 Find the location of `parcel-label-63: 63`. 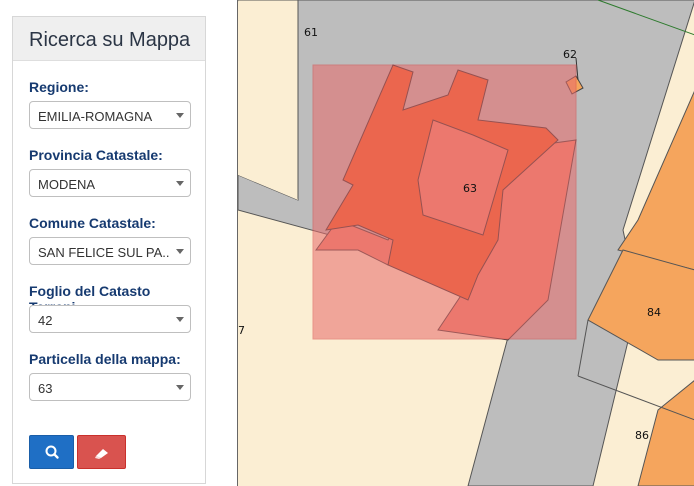

parcel-label-63: 63 is located at coordinates (470, 188).